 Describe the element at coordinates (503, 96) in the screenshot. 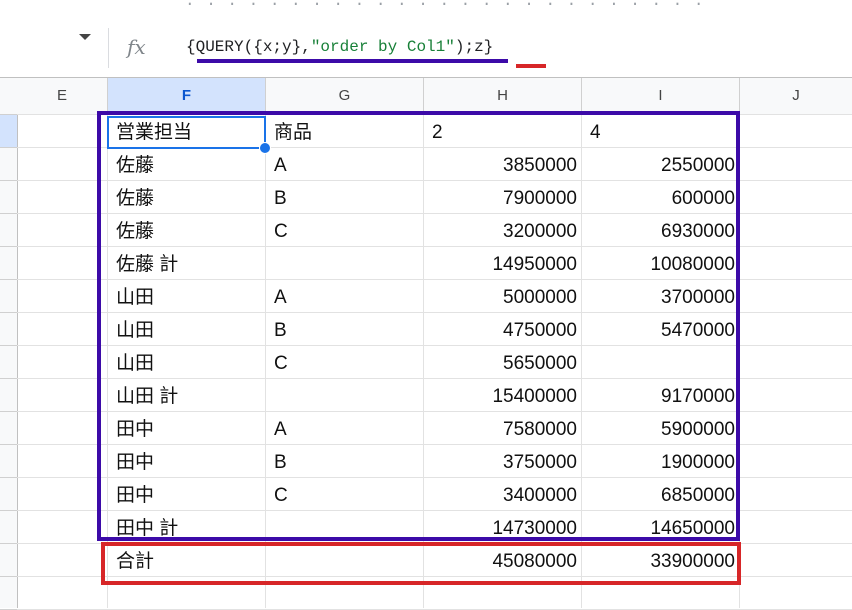

I see `column-header-h: H` at that location.